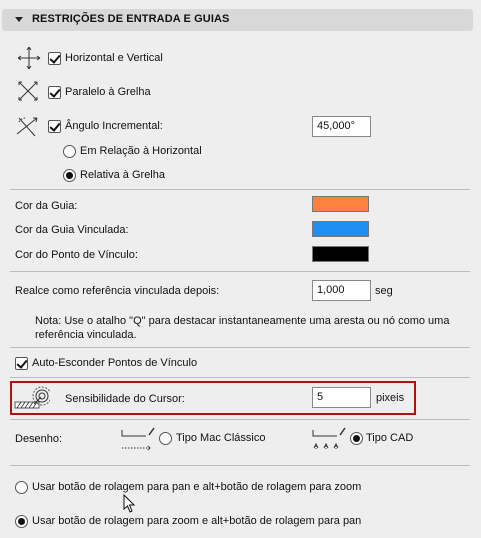 The image size is (481, 538). What do you see at coordinates (46, 206) in the screenshot?
I see `guide-color-label: Cor da Guia:` at bounding box center [46, 206].